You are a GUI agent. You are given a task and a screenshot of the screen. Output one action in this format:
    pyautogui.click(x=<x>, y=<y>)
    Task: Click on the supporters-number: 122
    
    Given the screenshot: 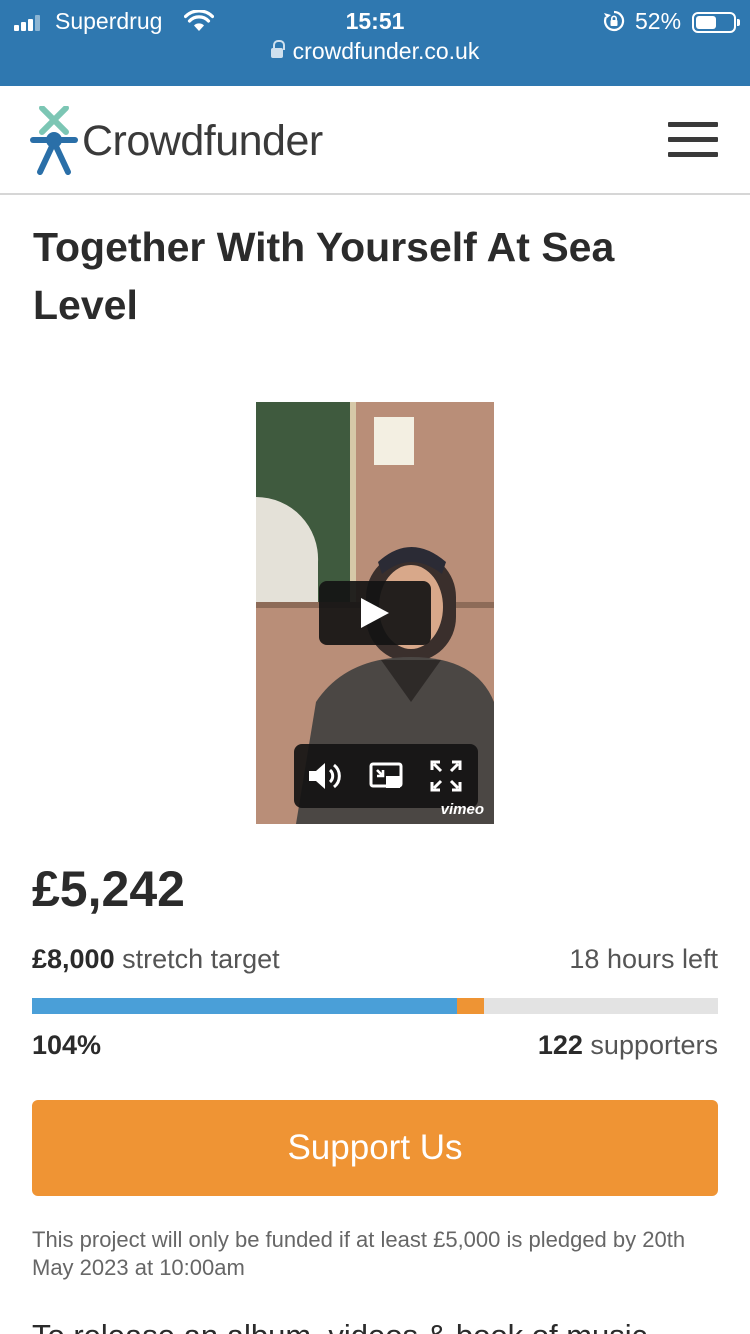 What is the action you would take?
    pyautogui.click(x=560, y=1045)
    